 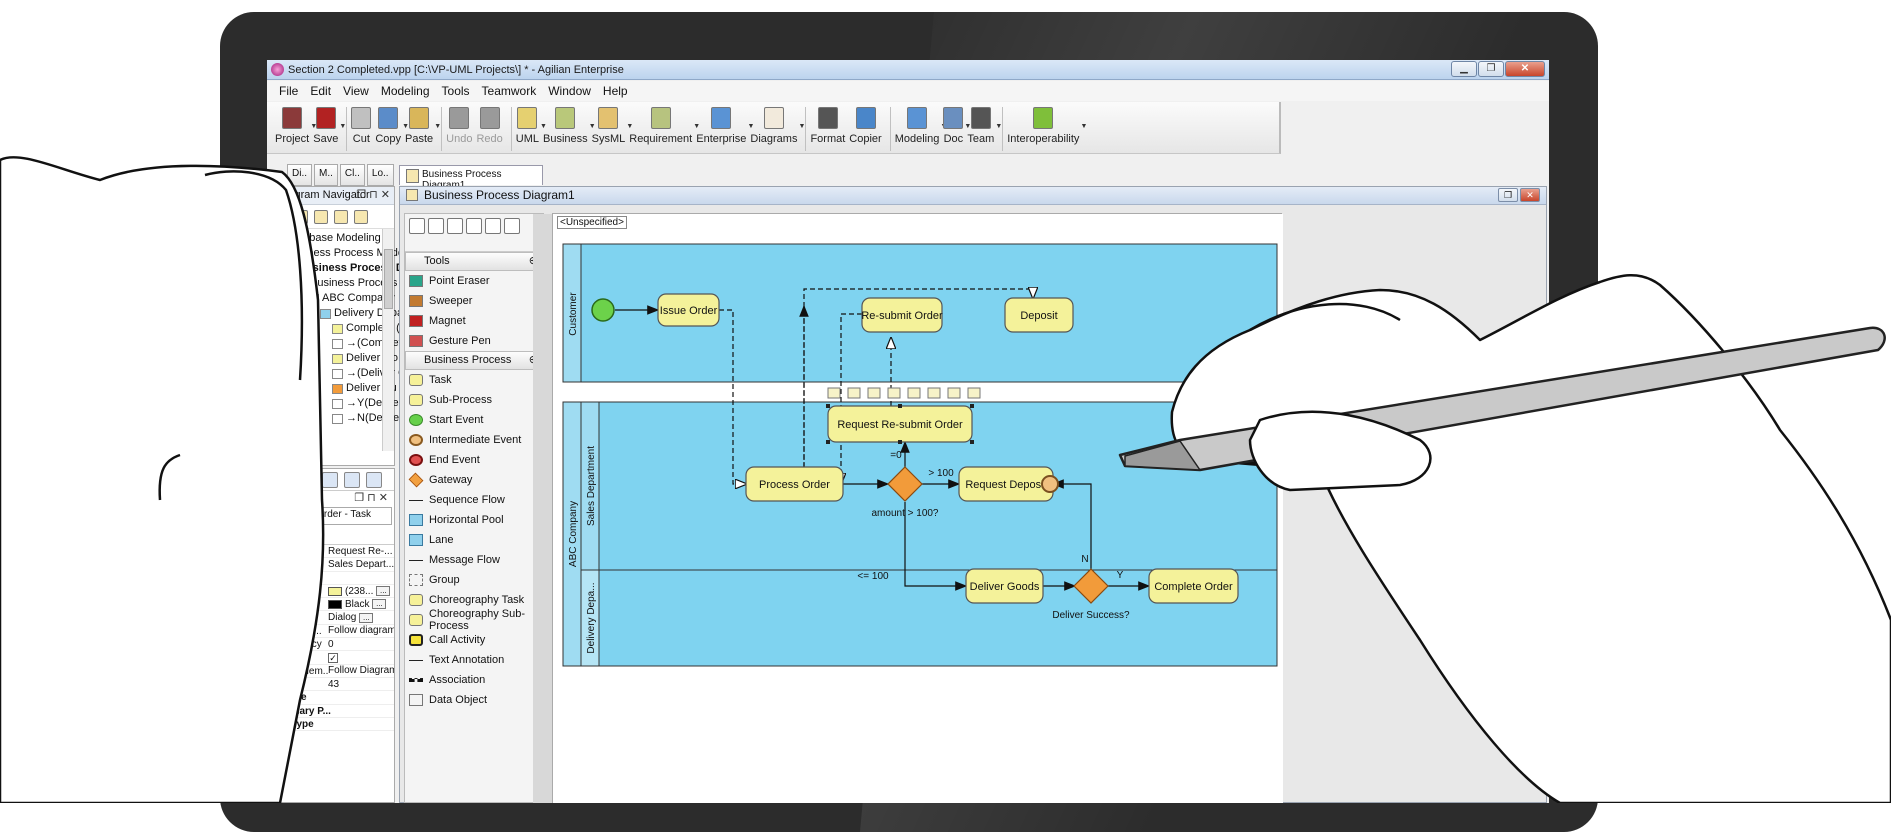 What do you see at coordinates (380, 175) in the screenshot?
I see `tab-logical-view: Lo..` at bounding box center [380, 175].